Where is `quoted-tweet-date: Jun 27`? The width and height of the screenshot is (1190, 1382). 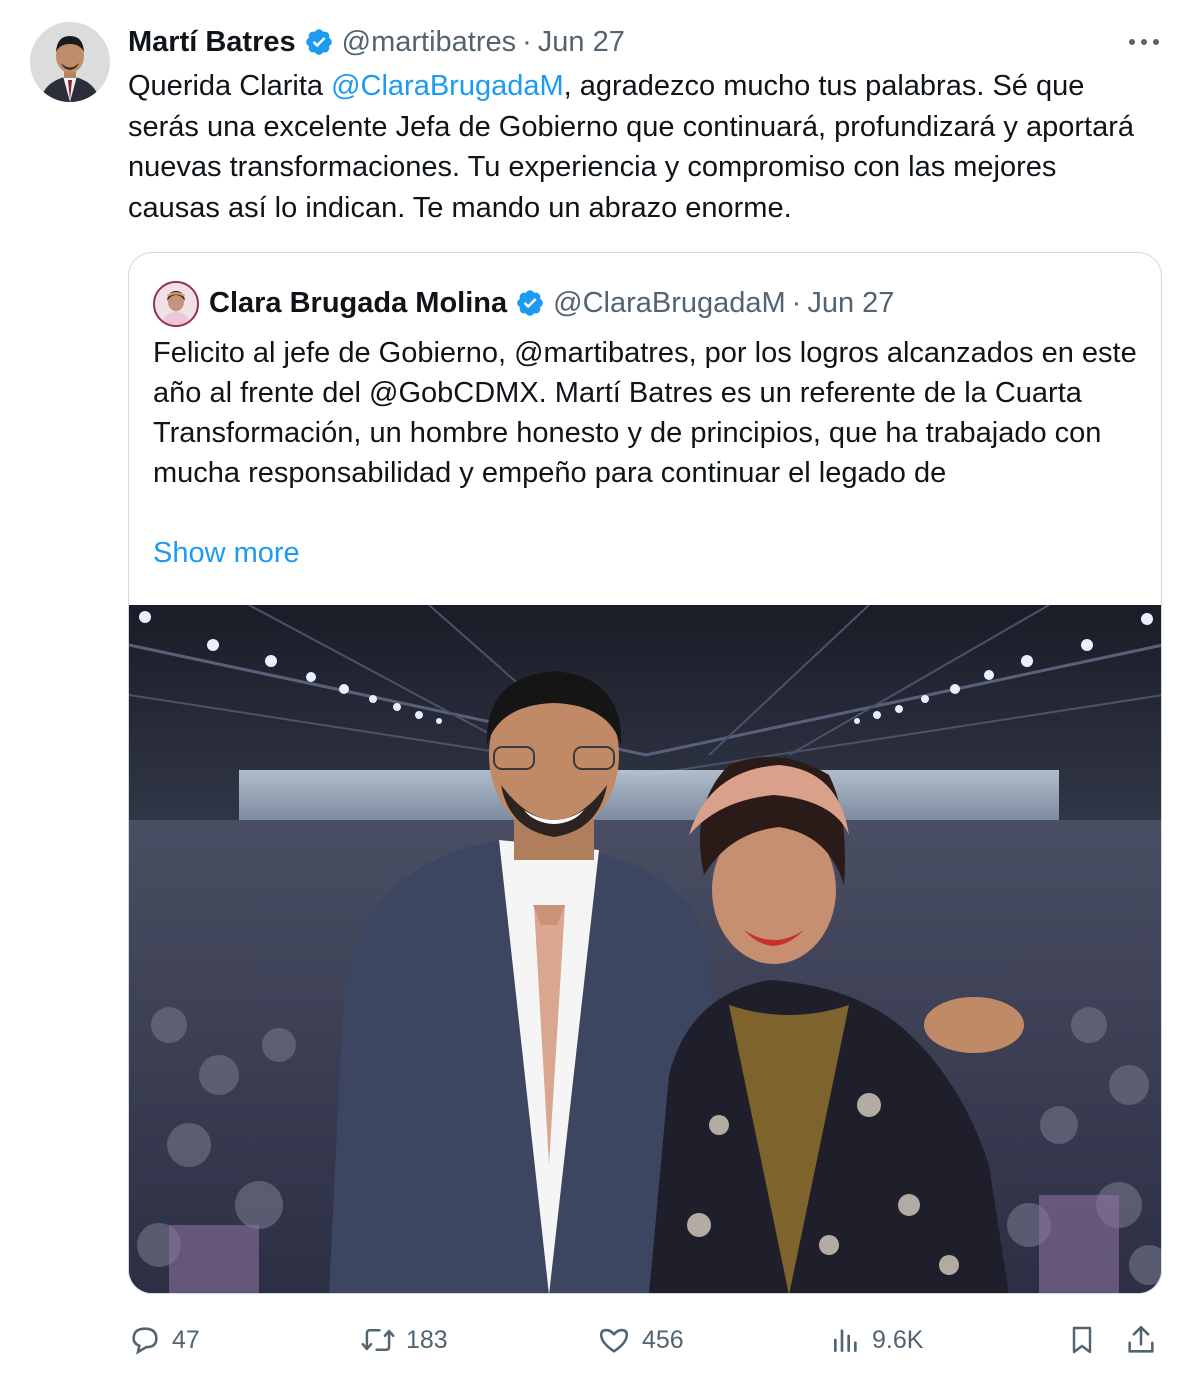
quoted-tweet-date: Jun 27 is located at coordinates (850, 303).